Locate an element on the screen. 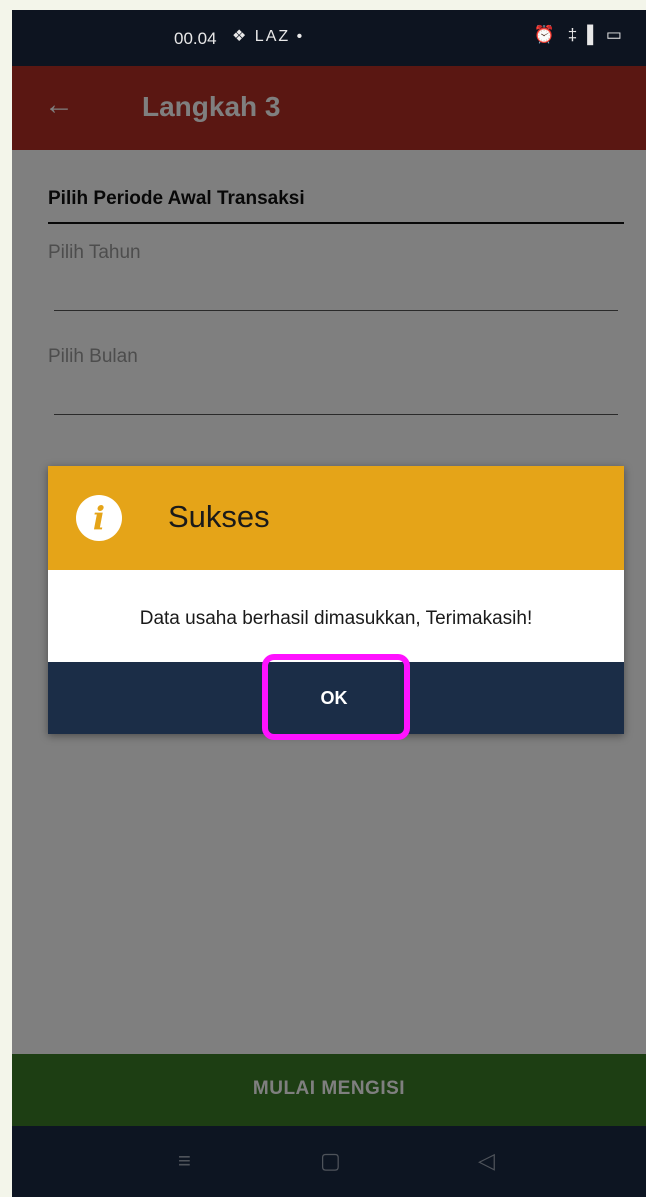 The height and width of the screenshot is (1197, 646). notification-icons: ❖ LAZ • is located at coordinates (268, 36).